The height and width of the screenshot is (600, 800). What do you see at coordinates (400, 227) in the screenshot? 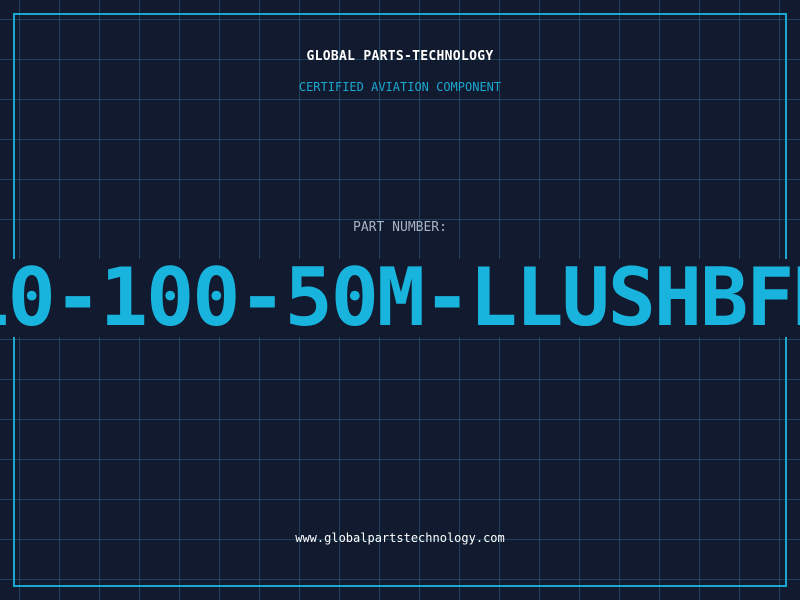
I see `part-number-label: PART NUMBER:` at bounding box center [400, 227].